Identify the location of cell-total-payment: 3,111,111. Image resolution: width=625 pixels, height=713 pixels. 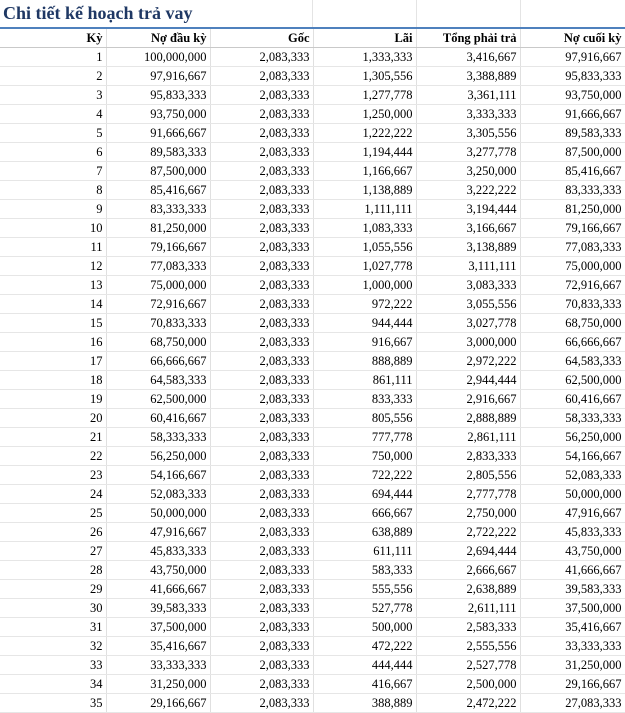
(468, 266).